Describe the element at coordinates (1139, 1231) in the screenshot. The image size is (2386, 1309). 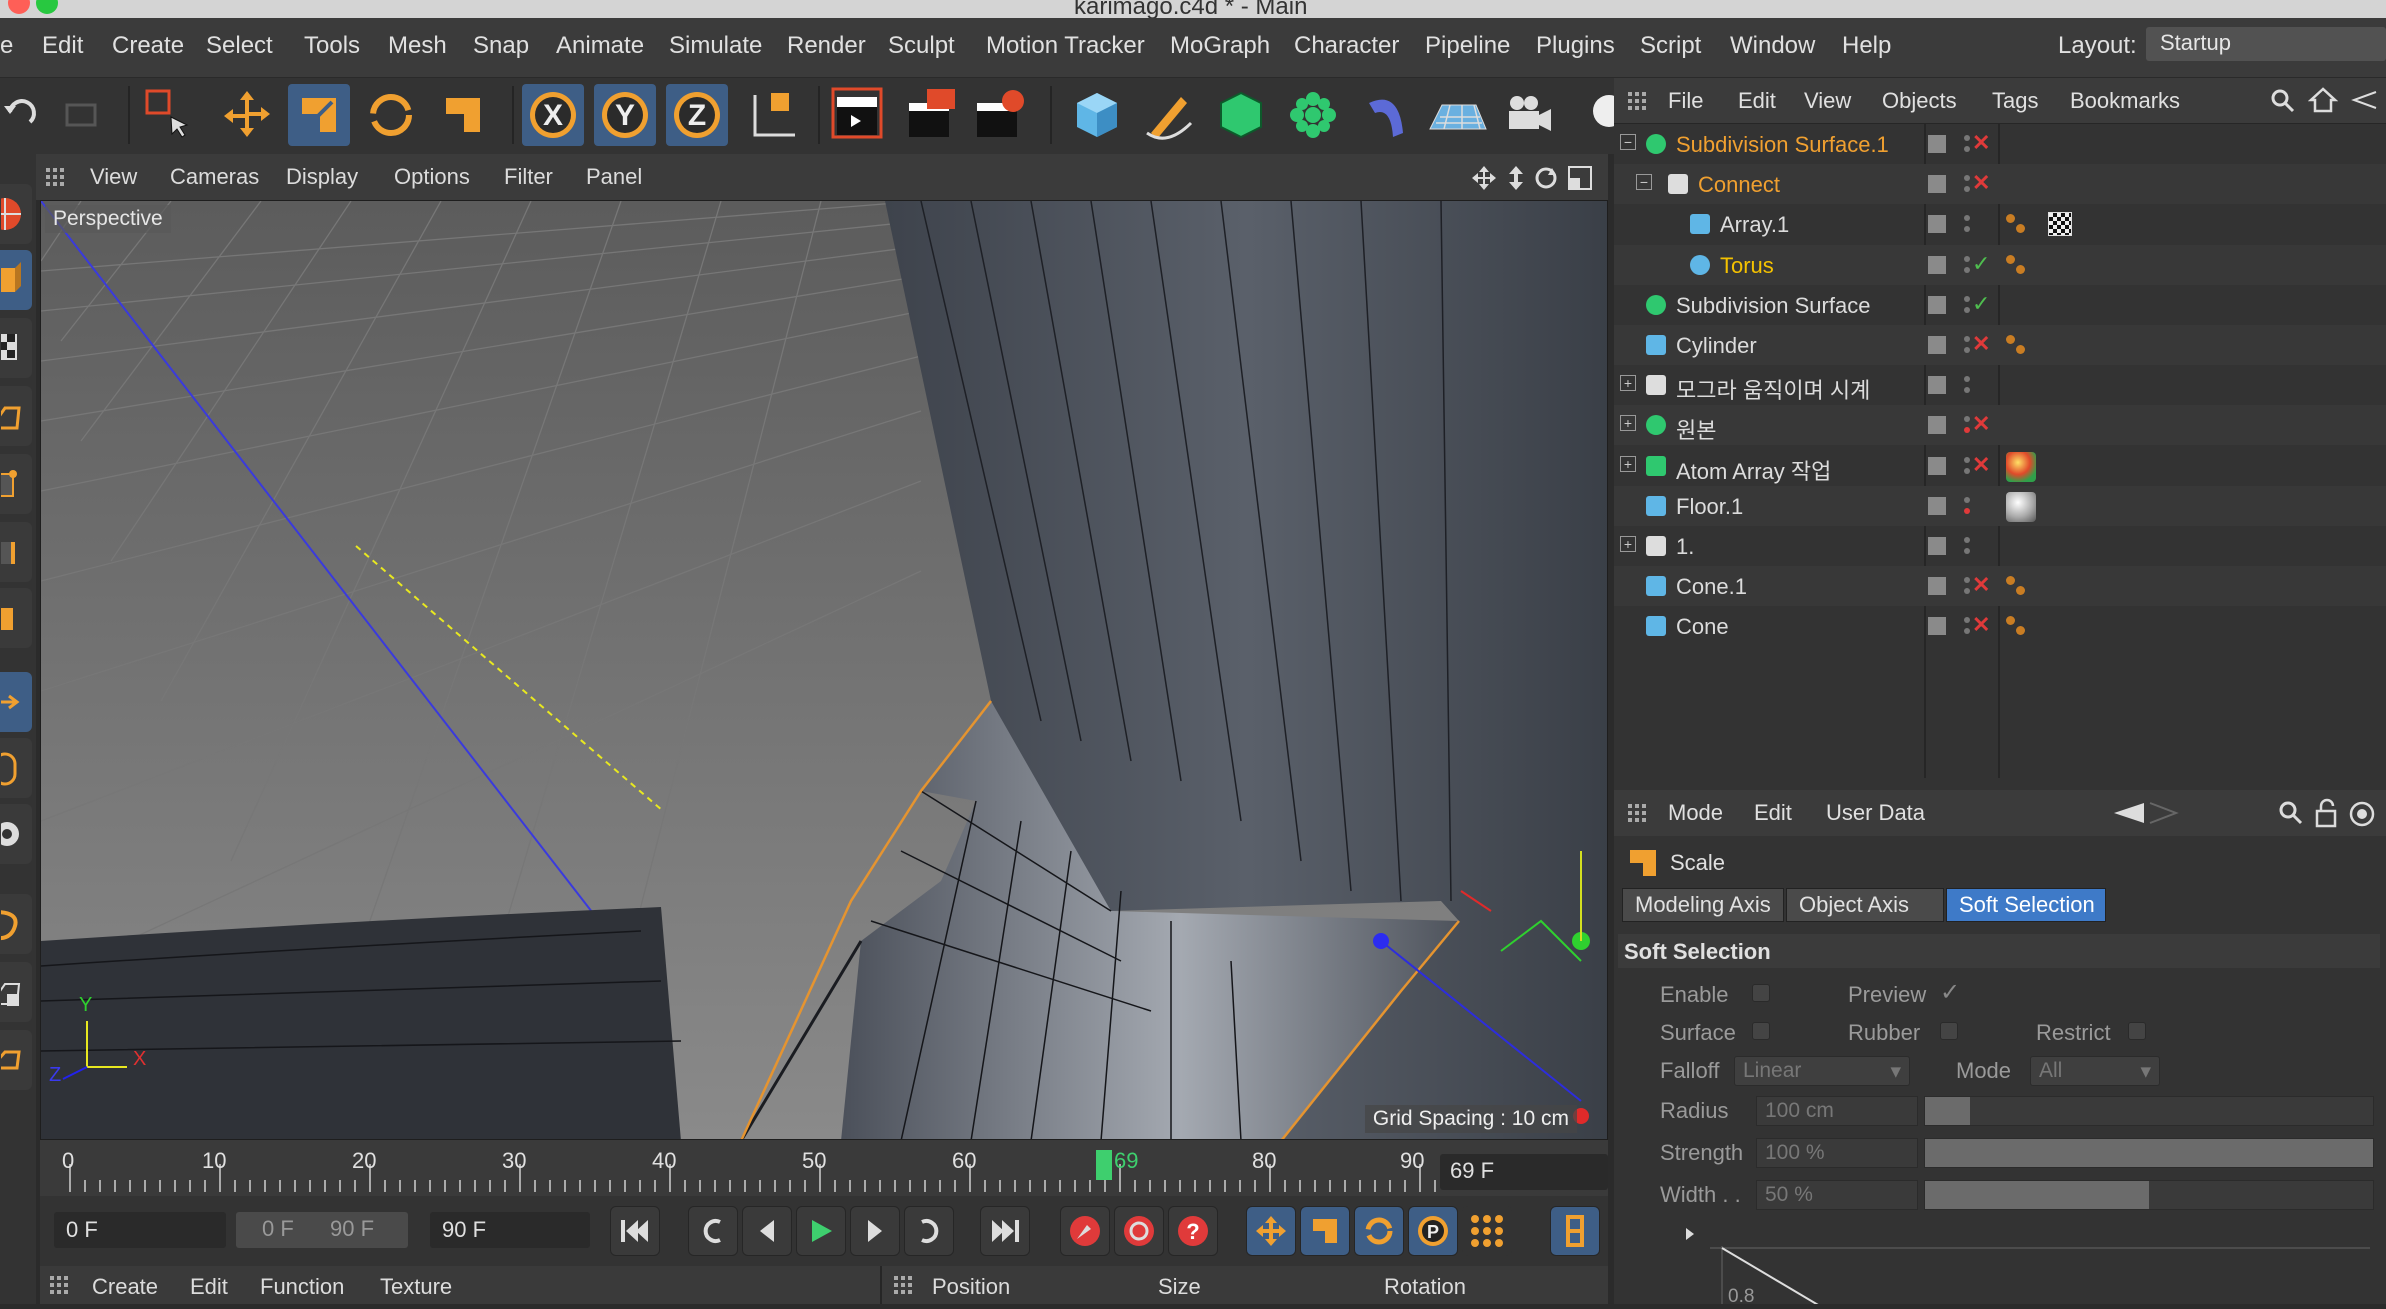
I see `autokeying-button` at that location.